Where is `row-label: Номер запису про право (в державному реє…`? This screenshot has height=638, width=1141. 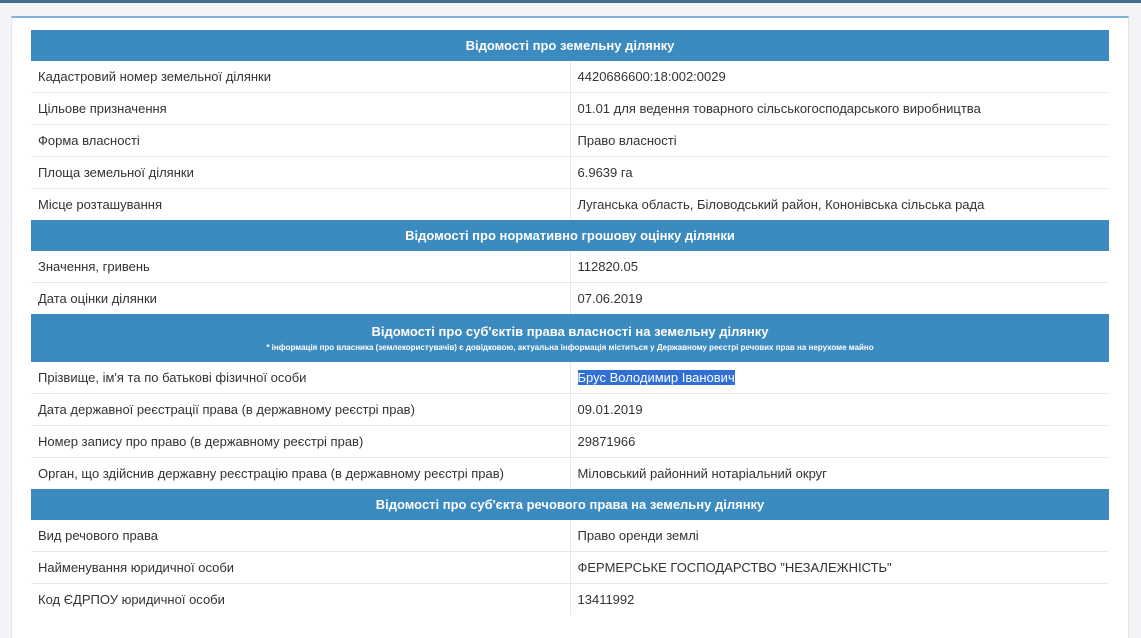 row-label: Номер запису про право (в державному реє… is located at coordinates (301, 441).